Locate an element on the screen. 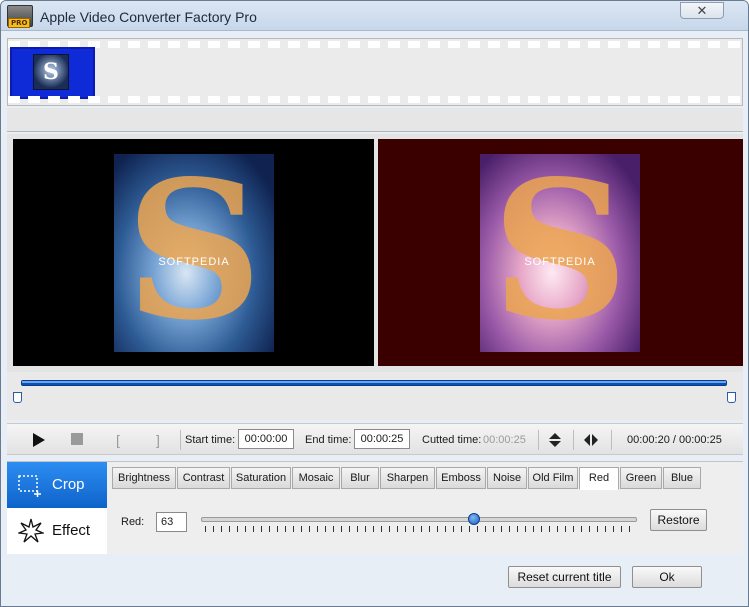 This screenshot has width=749, height=607. crop-tab: Crop is located at coordinates (57, 485).